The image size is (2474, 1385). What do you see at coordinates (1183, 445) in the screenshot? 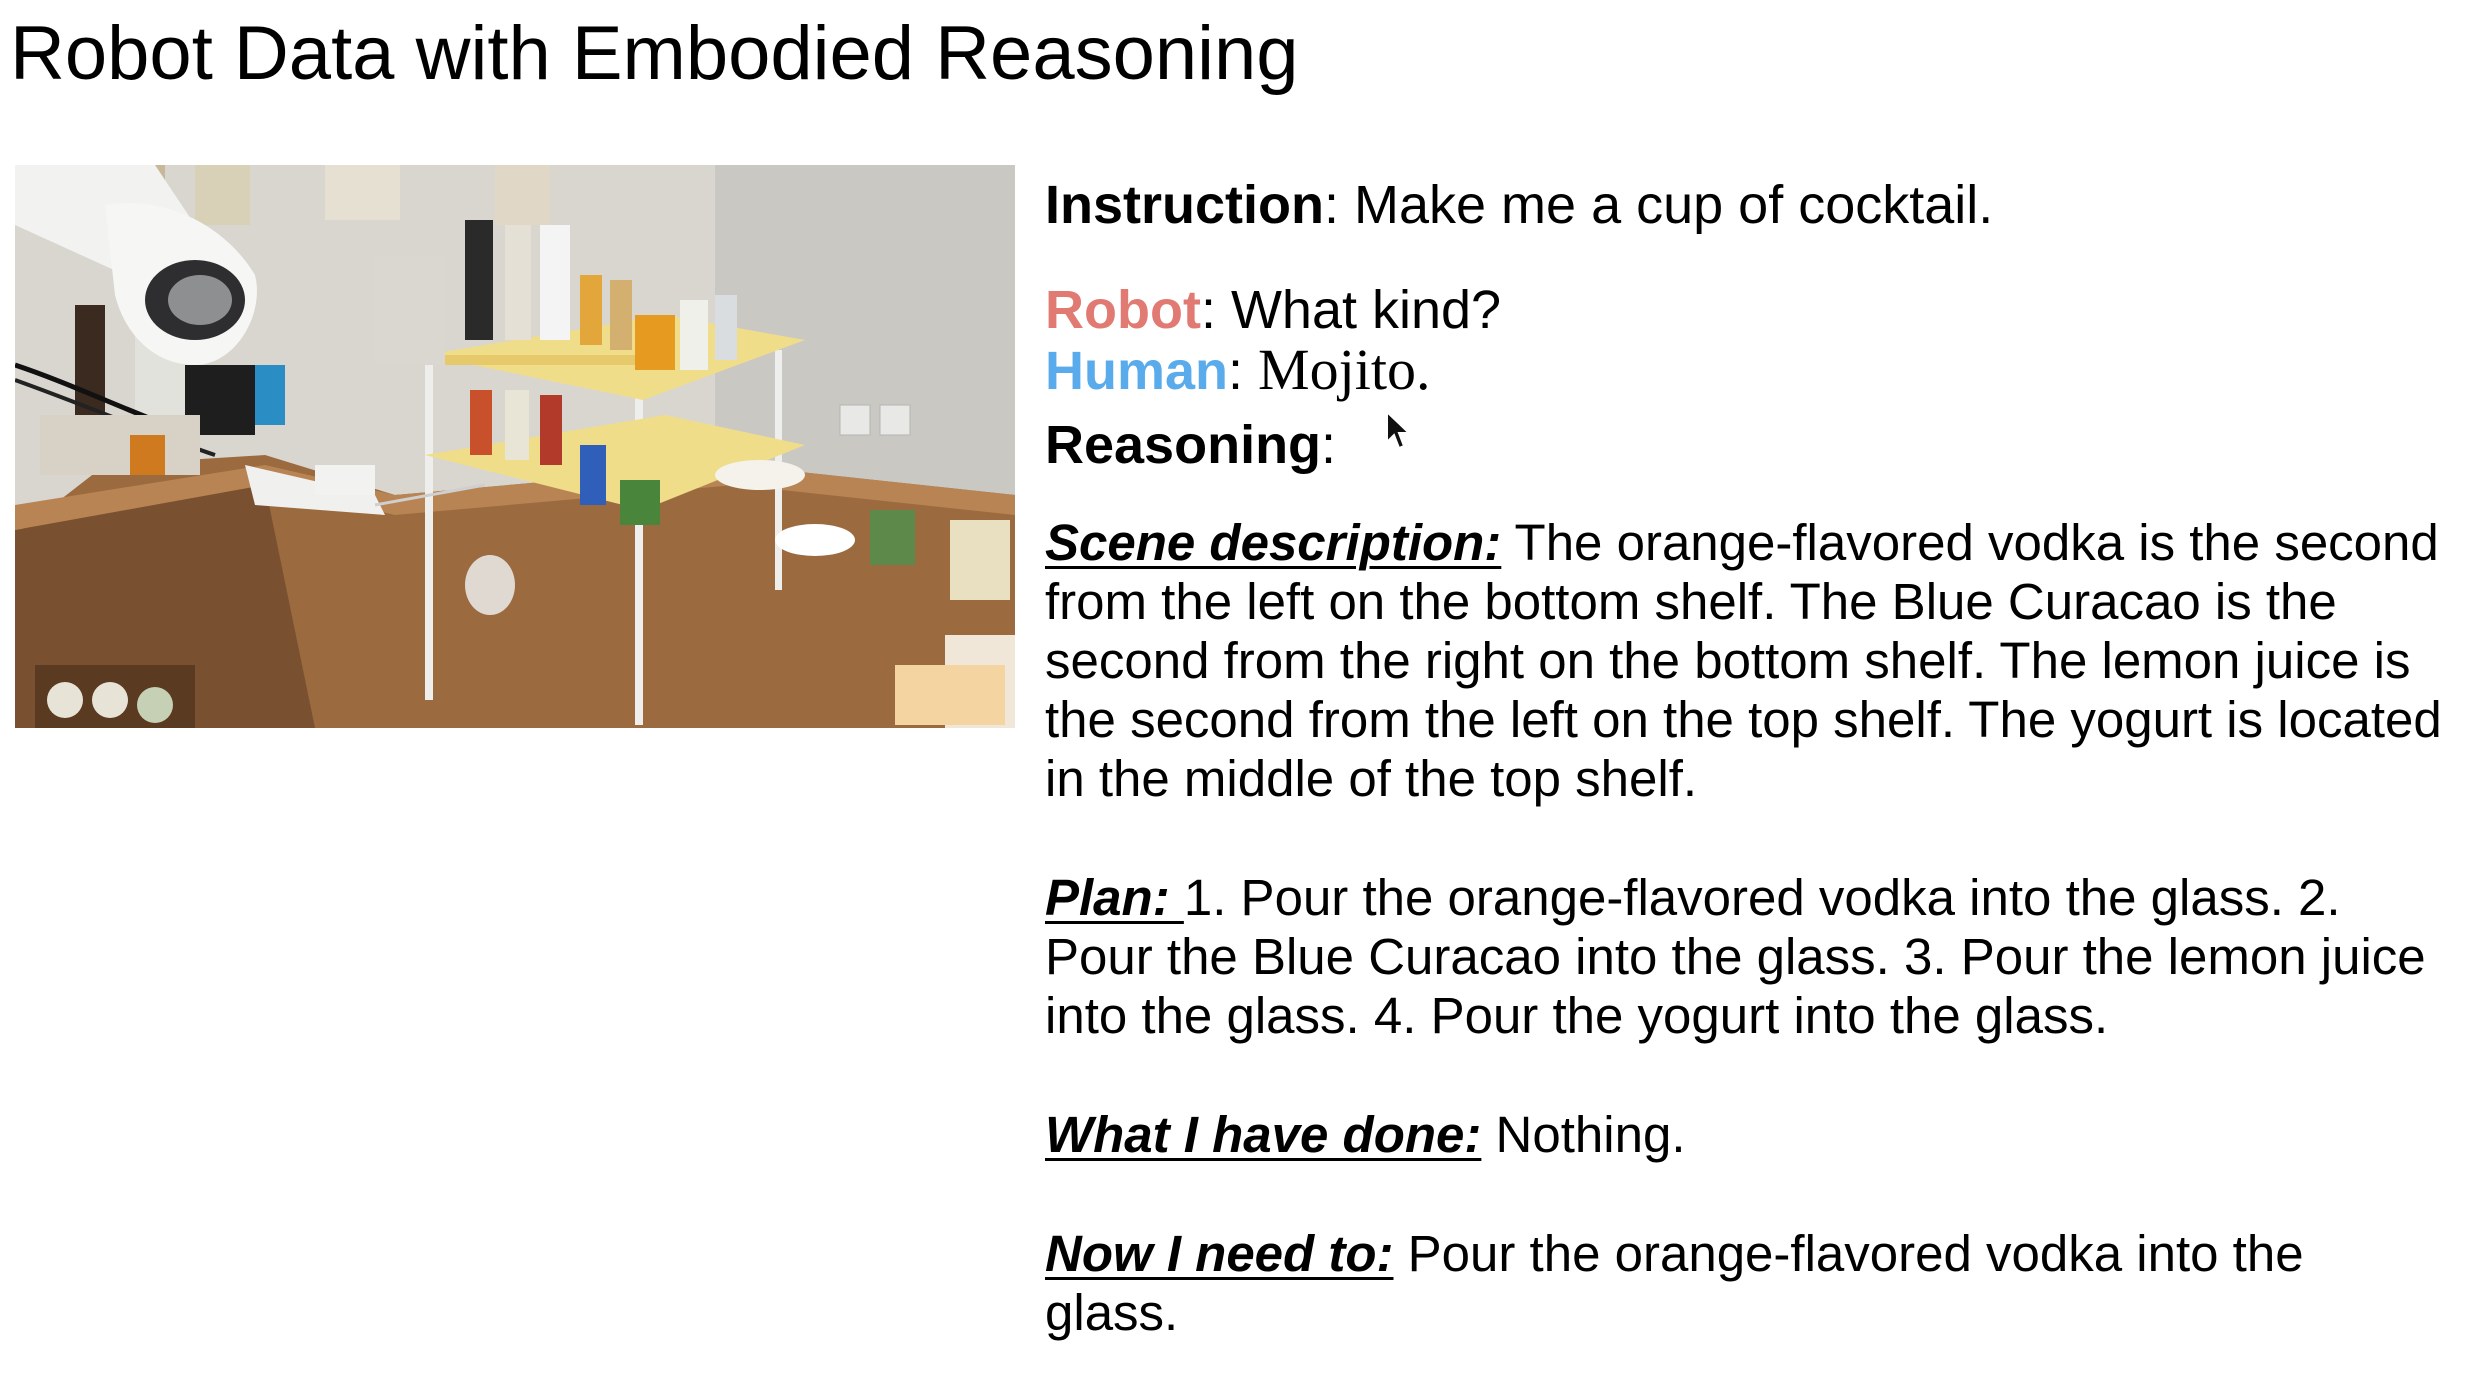
I see `reasoning-label: Reasoning` at bounding box center [1183, 445].